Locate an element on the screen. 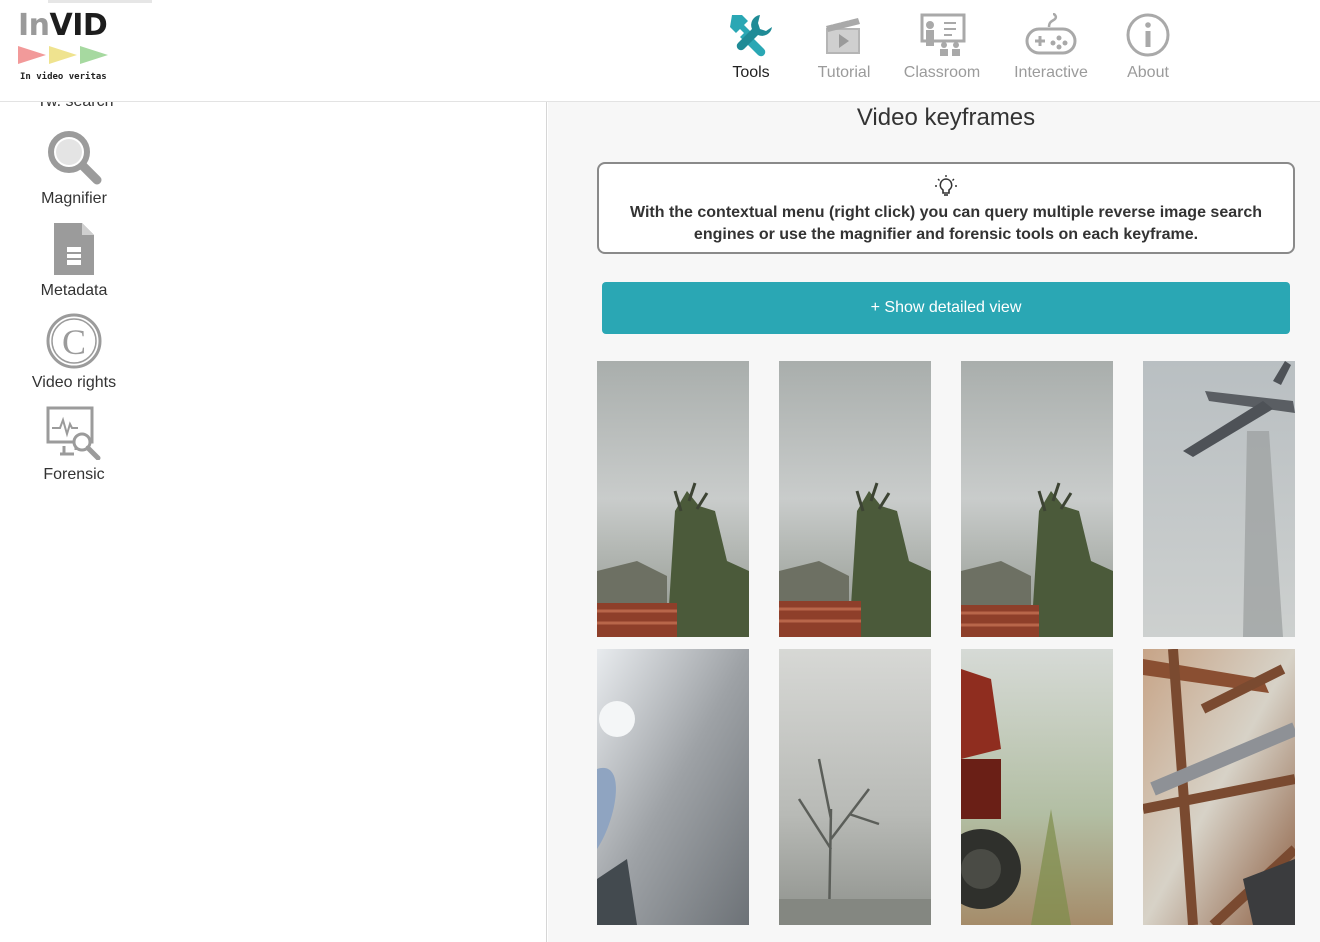 The height and width of the screenshot is (942, 1320). nav-classroom: Classroom is located at coordinates (942, 46).